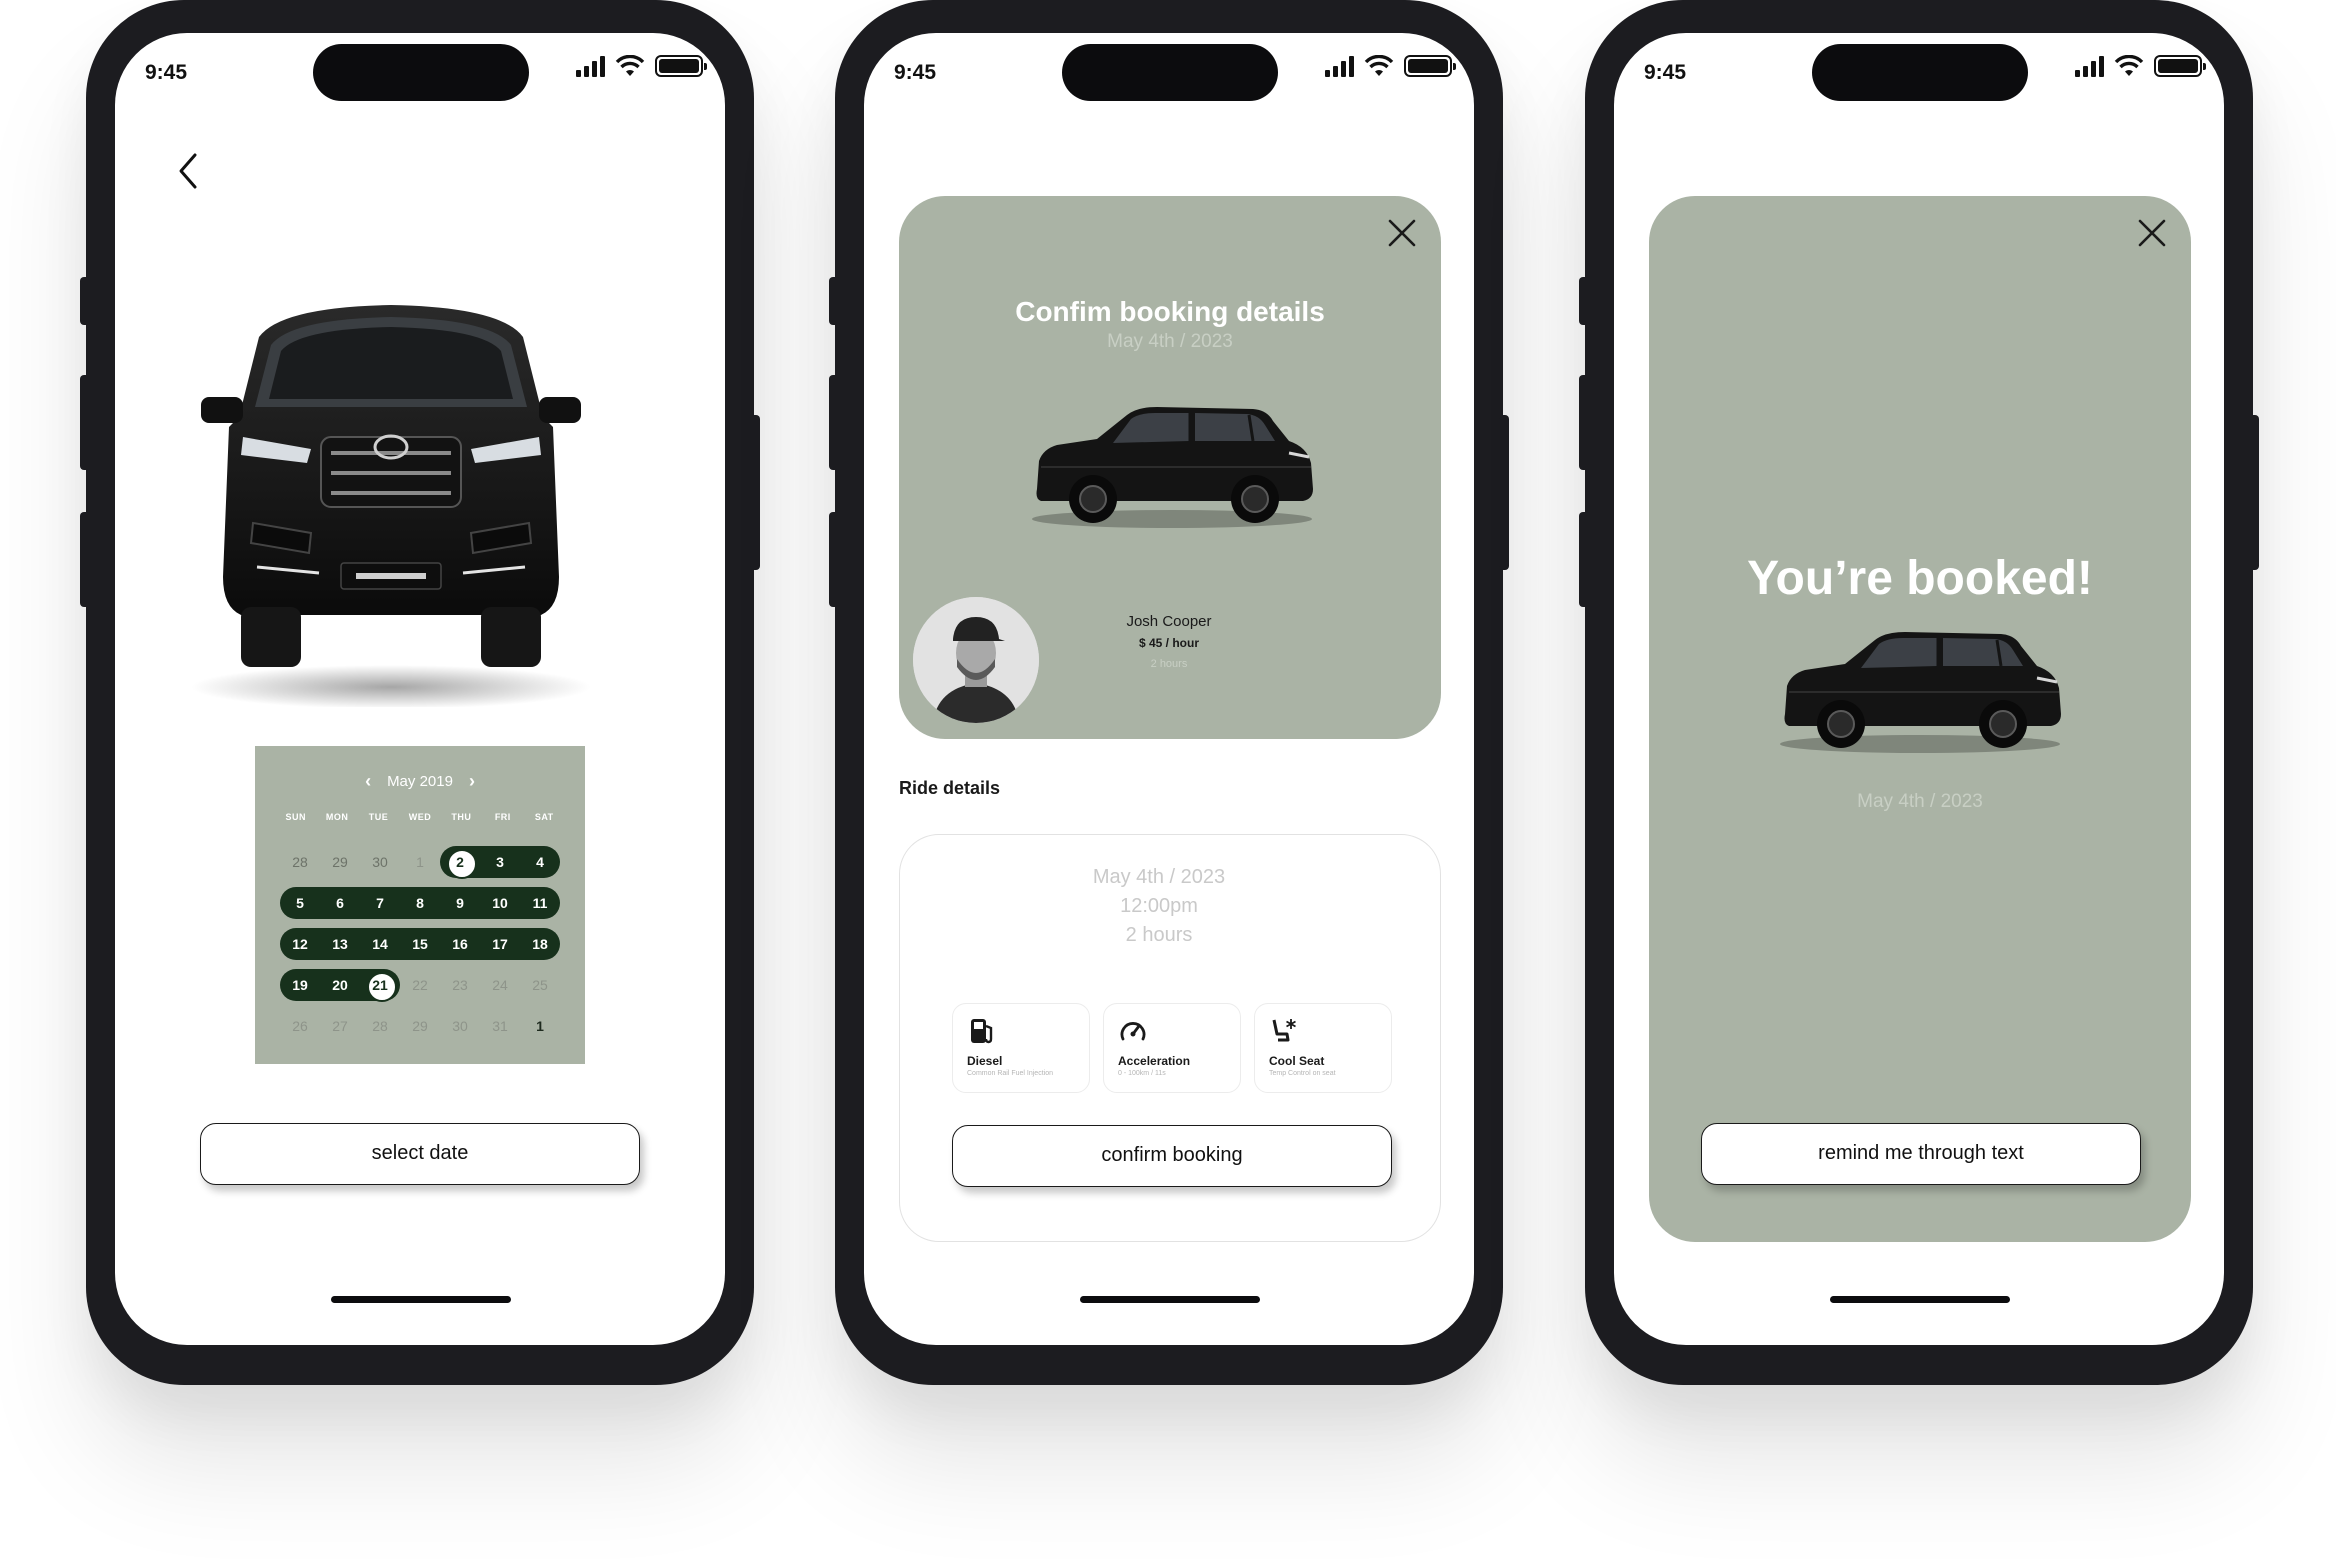 The width and height of the screenshot is (2336, 1559). I want to click on calendar-day: 18, so click(540, 944).